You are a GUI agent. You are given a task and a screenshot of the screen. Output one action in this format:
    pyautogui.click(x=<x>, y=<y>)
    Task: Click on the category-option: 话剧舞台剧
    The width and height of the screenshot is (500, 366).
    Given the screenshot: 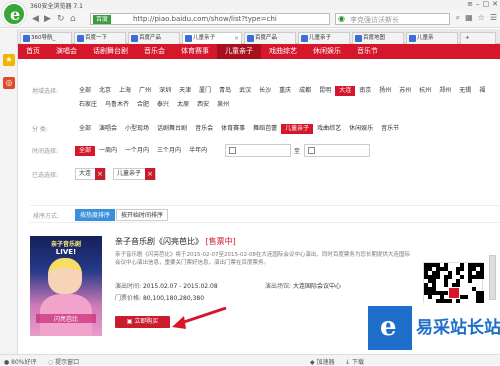 What is the action you would take?
    pyautogui.click(x=172, y=129)
    